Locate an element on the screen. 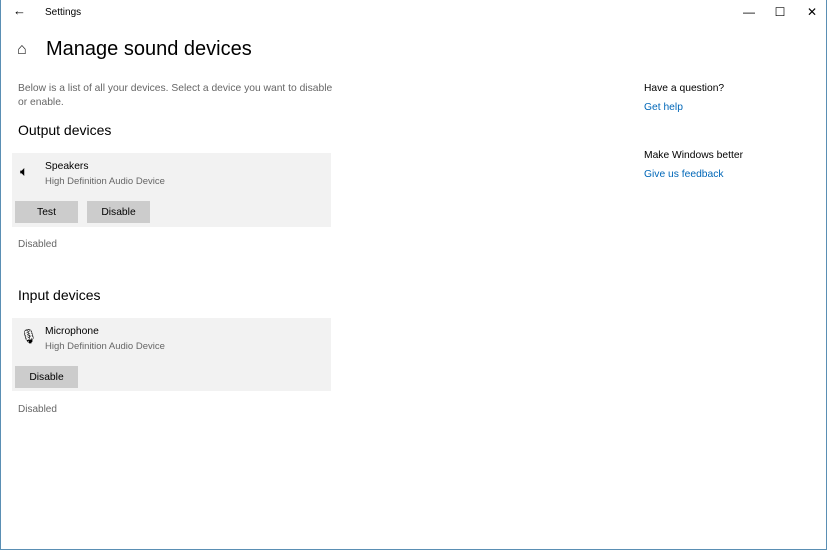  disabled-input-label: Disabled is located at coordinates (37, 409).